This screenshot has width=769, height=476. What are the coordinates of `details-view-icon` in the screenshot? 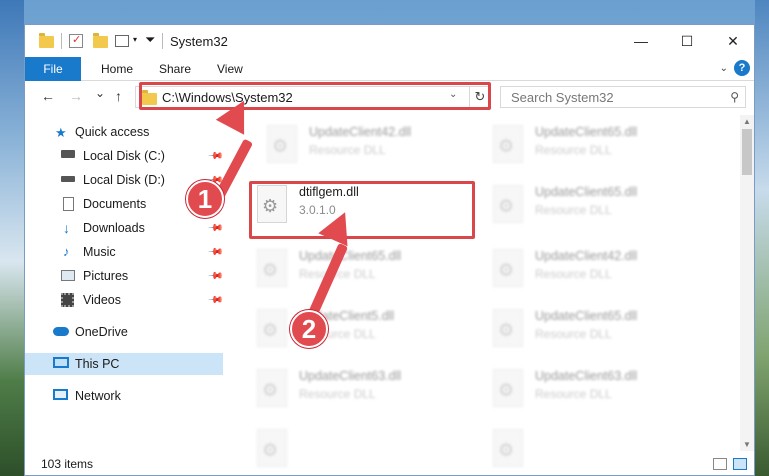 It's located at (720, 464).